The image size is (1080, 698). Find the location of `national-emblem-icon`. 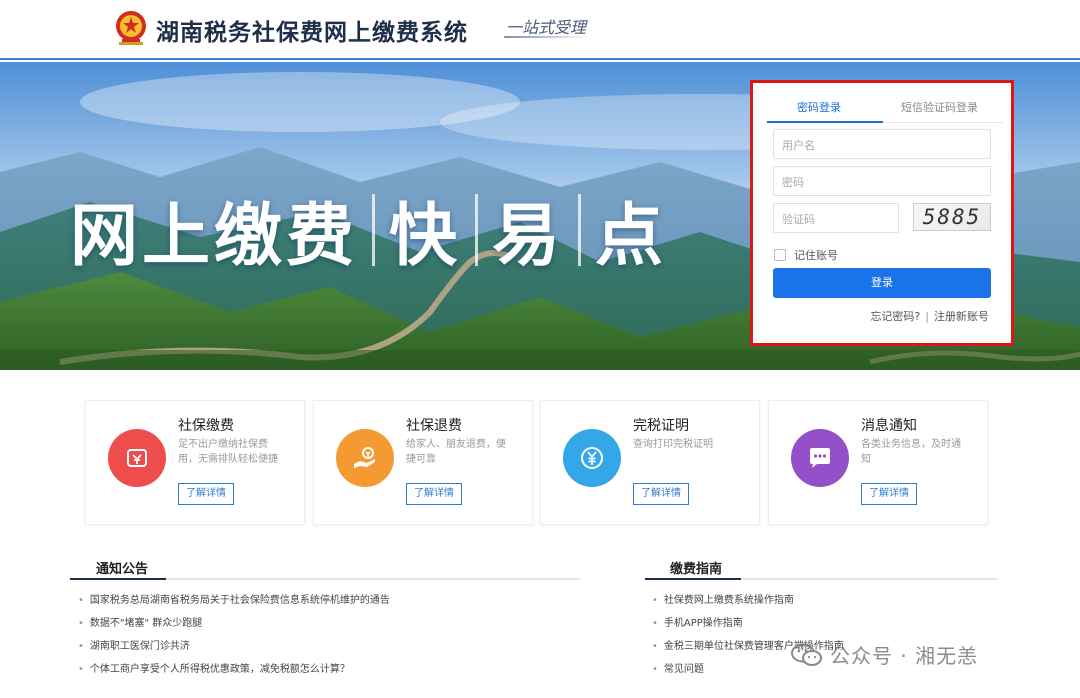

national-emblem-icon is located at coordinates (131, 28).